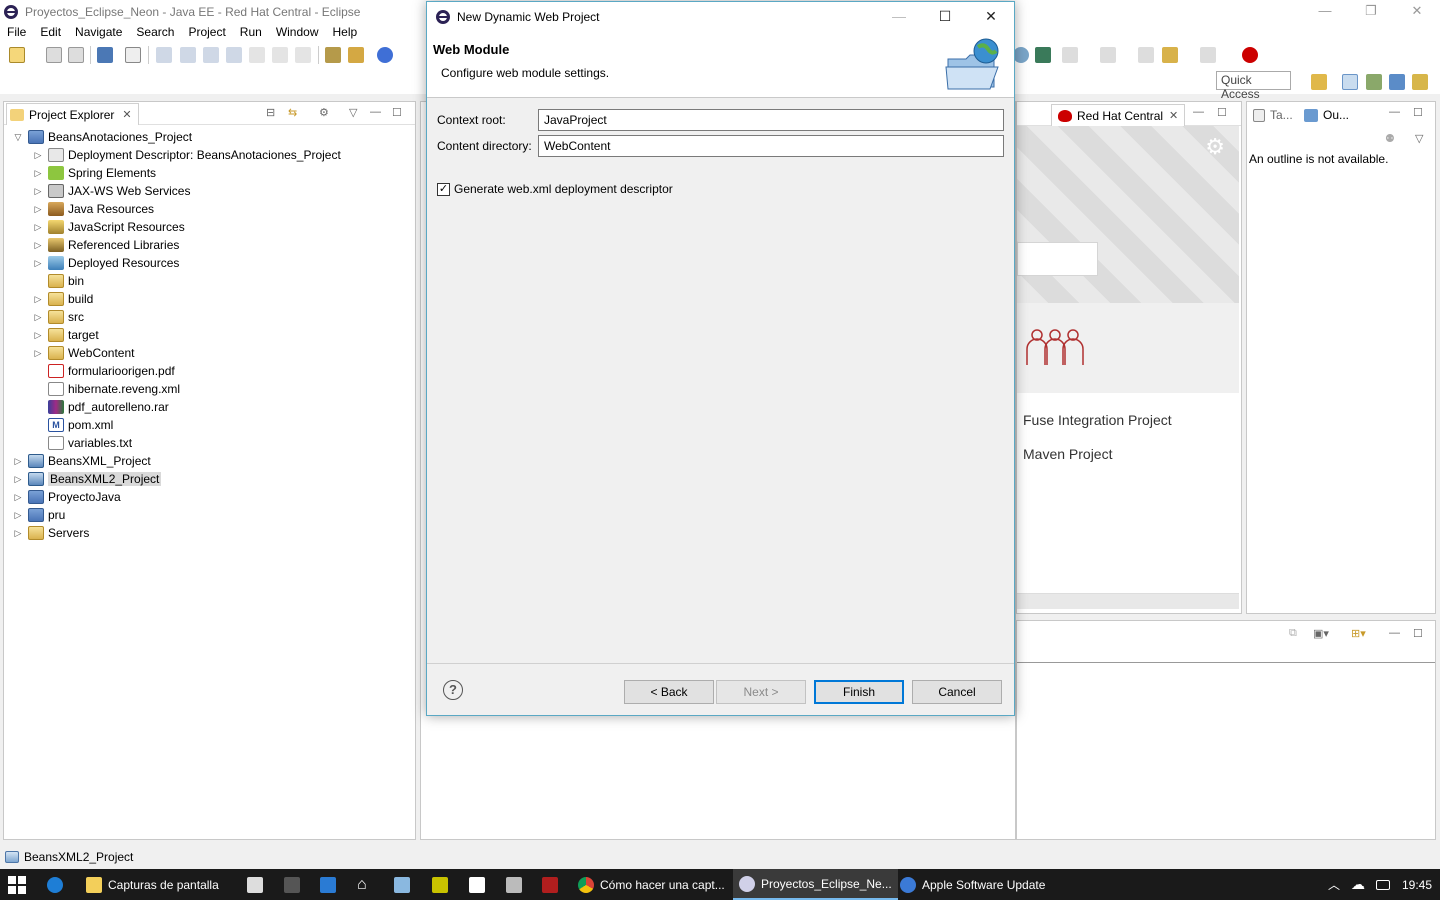 This screenshot has width=1440, height=900. I want to click on tree-item: ▷ BeansXML_Project, so click(81, 461).